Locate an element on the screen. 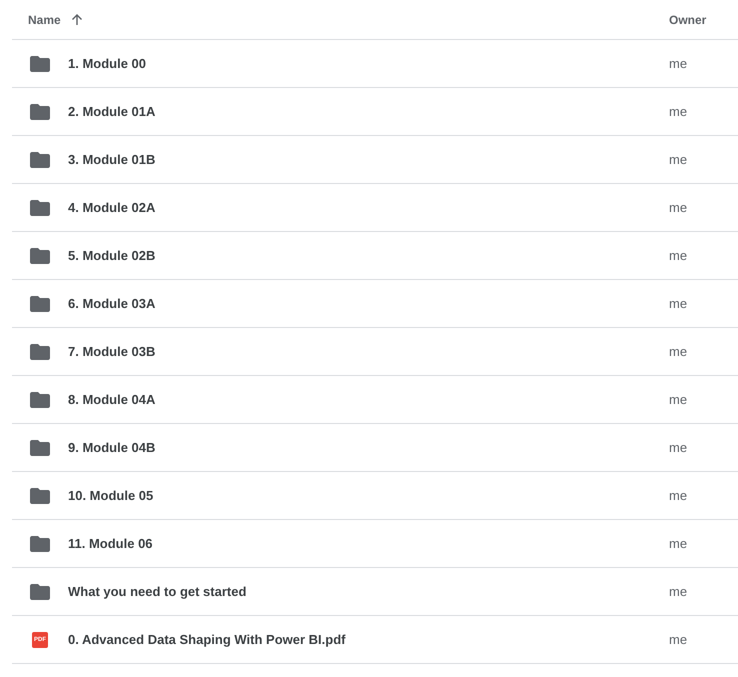 Image resolution: width=738 pixels, height=677 pixels. arrow-up-icon is located at coordinates (76, 20).